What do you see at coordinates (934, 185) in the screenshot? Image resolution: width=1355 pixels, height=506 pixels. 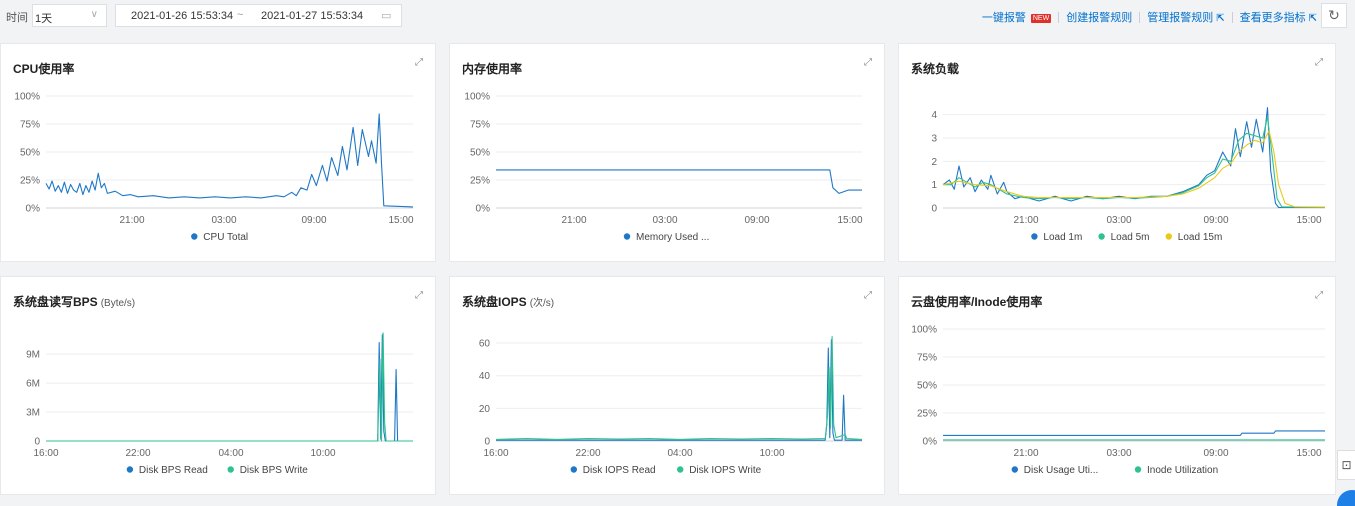 I see `y-tick-label: 1` at bounding box center [934, 185].